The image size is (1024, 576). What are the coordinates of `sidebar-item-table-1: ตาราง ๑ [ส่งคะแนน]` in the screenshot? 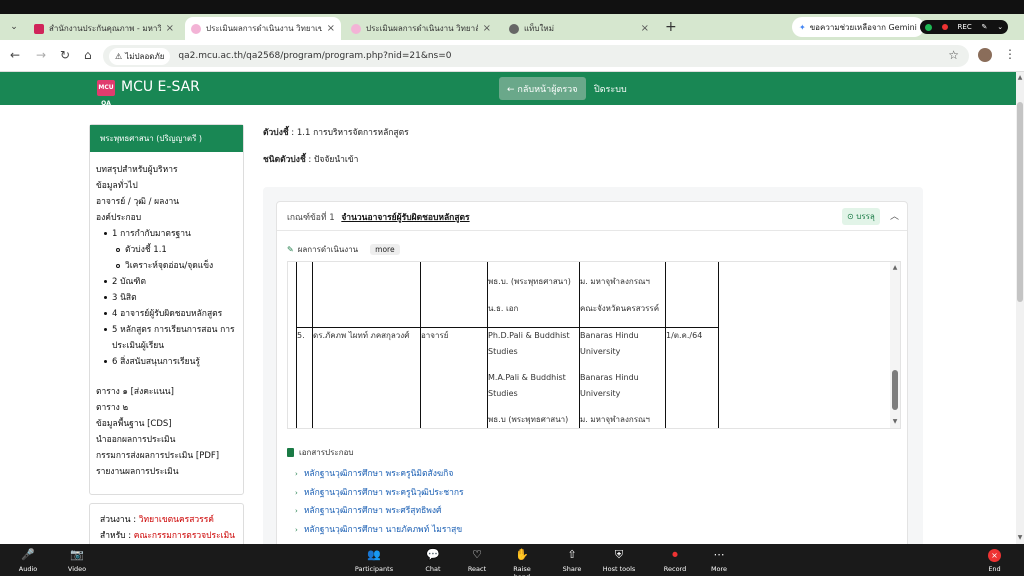 It's located at (166, 392).